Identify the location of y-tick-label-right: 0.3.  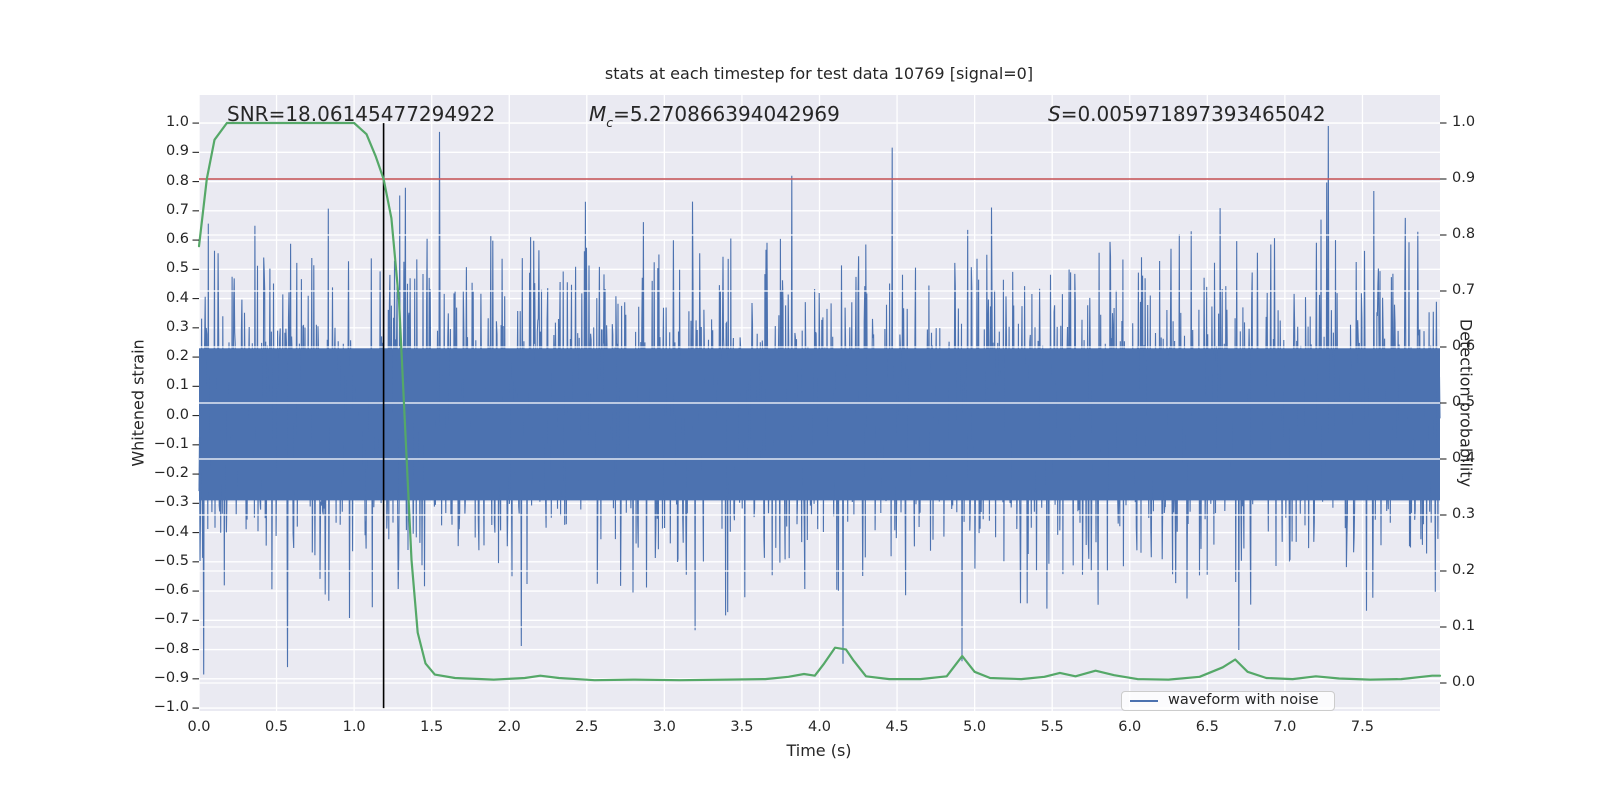
(1464, 514).